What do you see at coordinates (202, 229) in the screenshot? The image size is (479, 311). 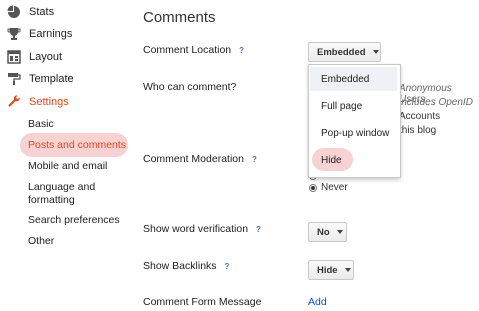 I see `word-verification-label: Show word verification?` at bounding box center [202, 229].